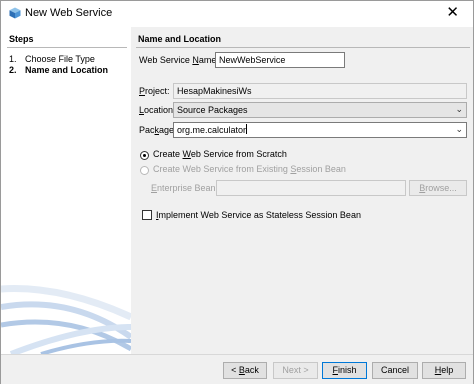 Image resolution: width=474 pixels, height=384 pixels. What do you see at coordinates (154, 91) in the screenshot?
I see `project-label: Project:` at bounding box center [154, 91].